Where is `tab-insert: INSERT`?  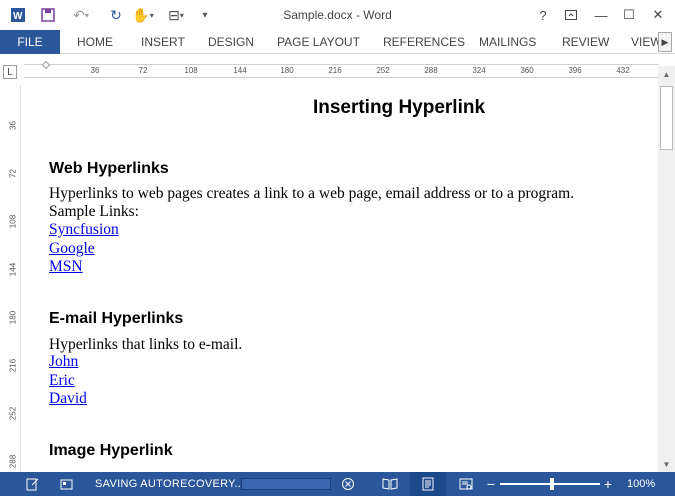 tab-insert: INSERT is located at coordinates (163, 42).